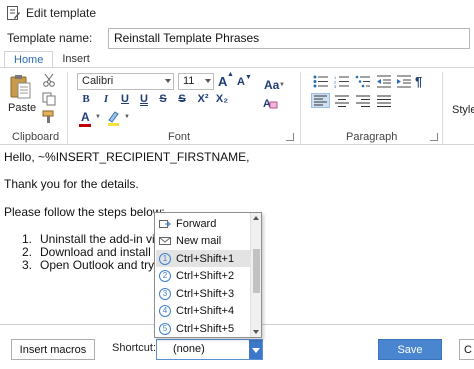  I want to click on new-mail-icon, so click(165, 240).